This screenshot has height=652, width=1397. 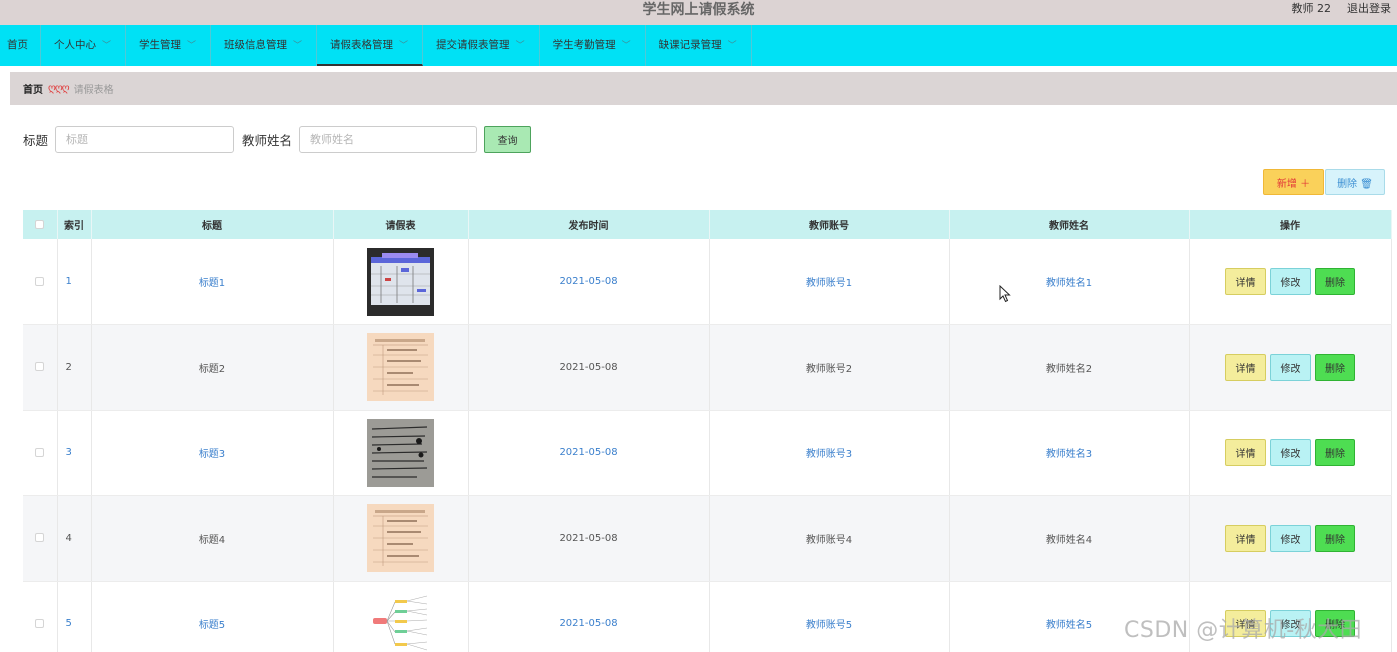 What do you see at coordinates (145, 139) in the screenshot?
I see `title-input` at bounding box center [145, 139].